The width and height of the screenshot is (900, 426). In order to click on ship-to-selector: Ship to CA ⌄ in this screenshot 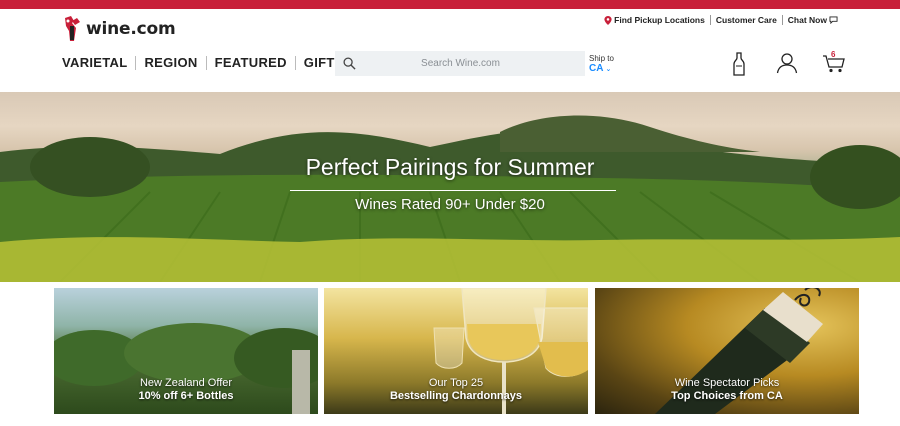, I will do `click(601, 64)`.